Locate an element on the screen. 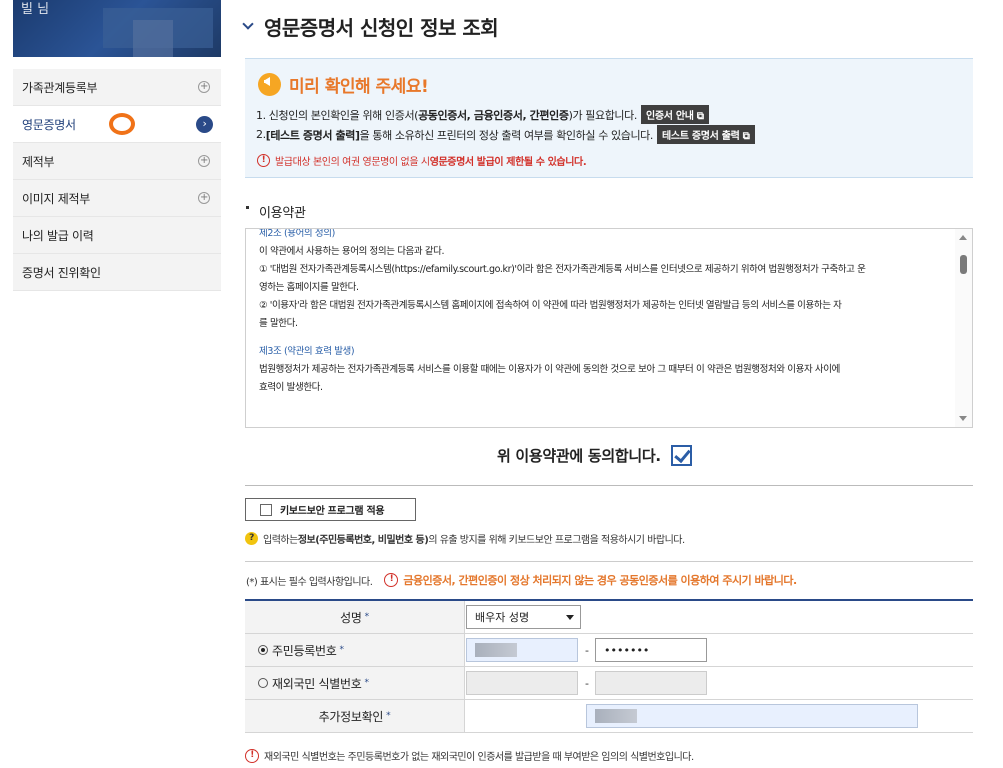 The width and height of the screenshot is (1003, 768). foreign-id-front-input is located at coordinates (522, 683).